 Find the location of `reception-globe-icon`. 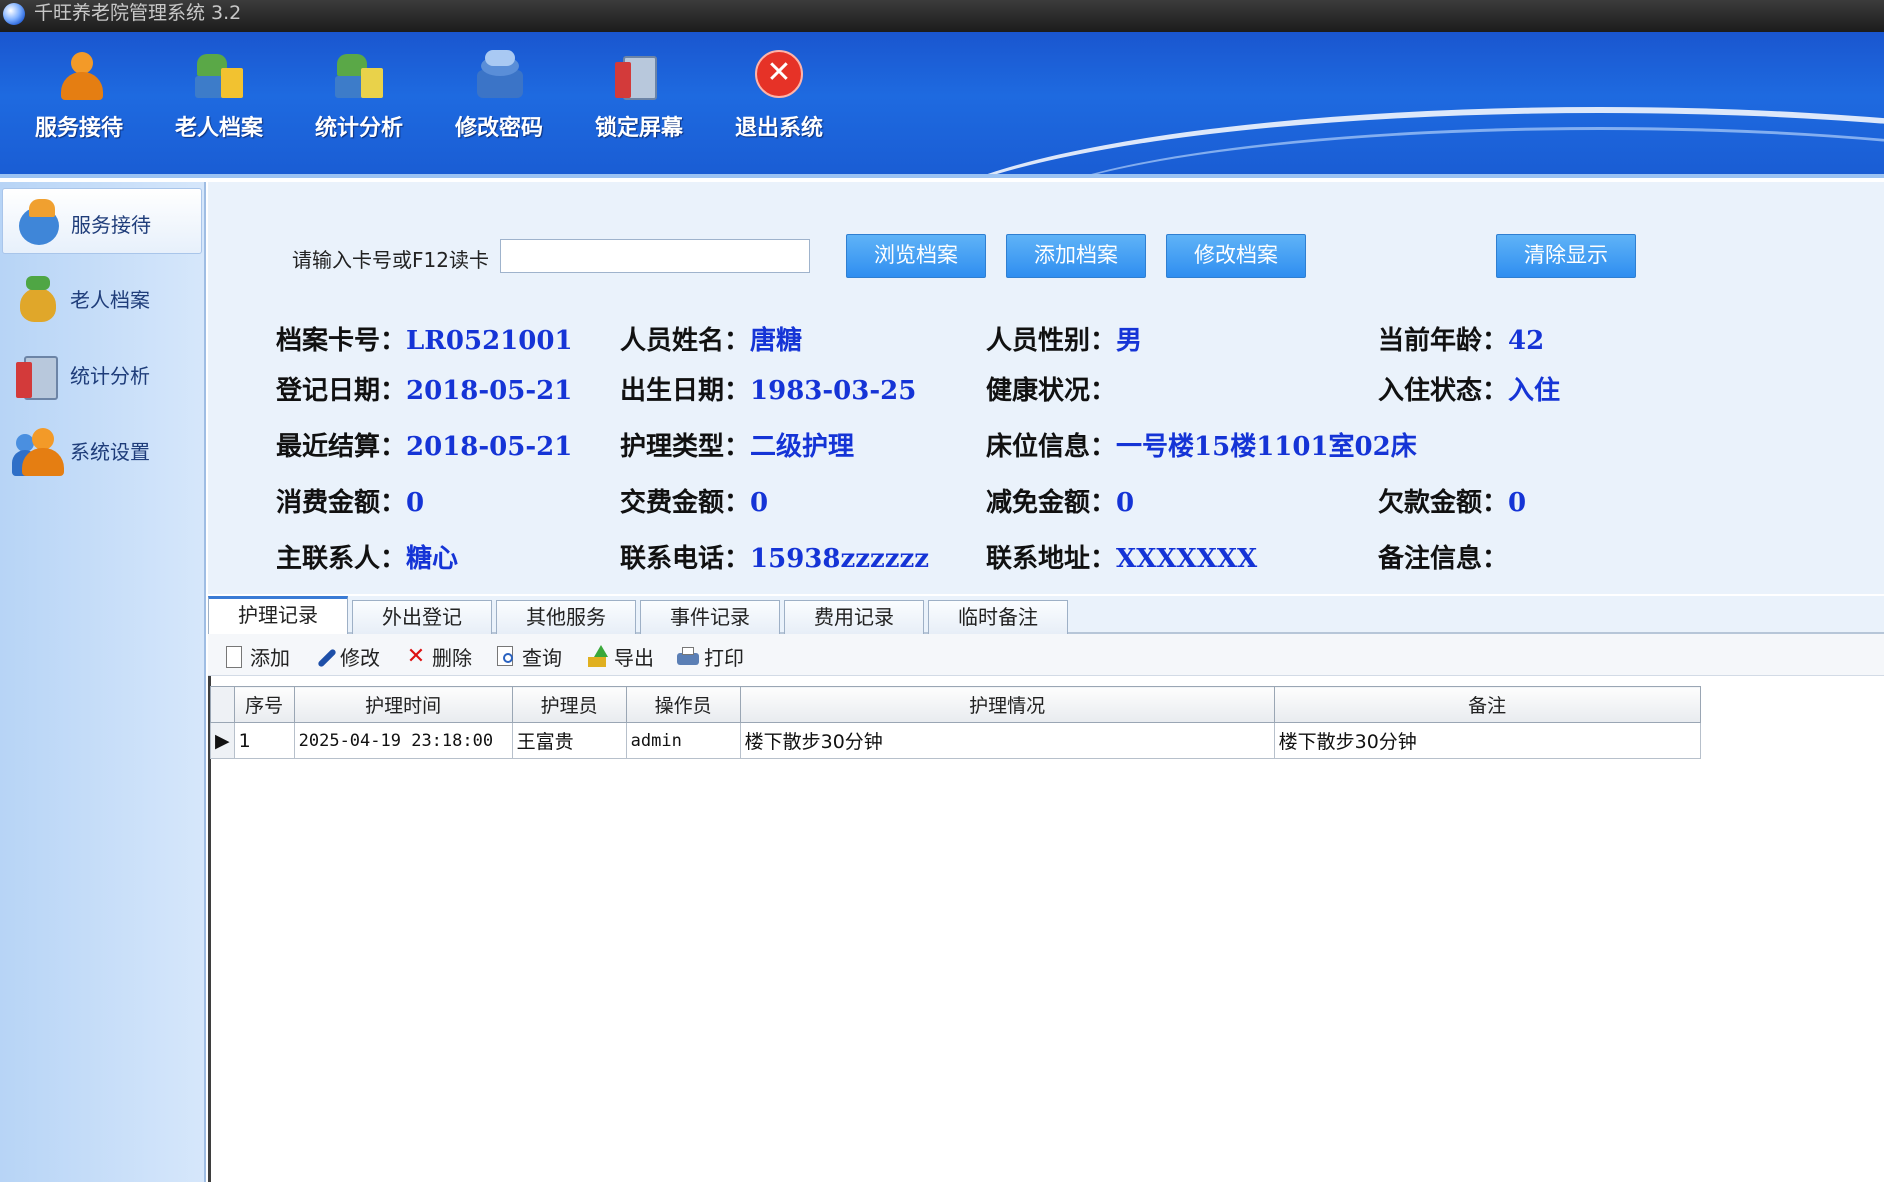

reception-globe-icon is located at coordinates (38, 223).